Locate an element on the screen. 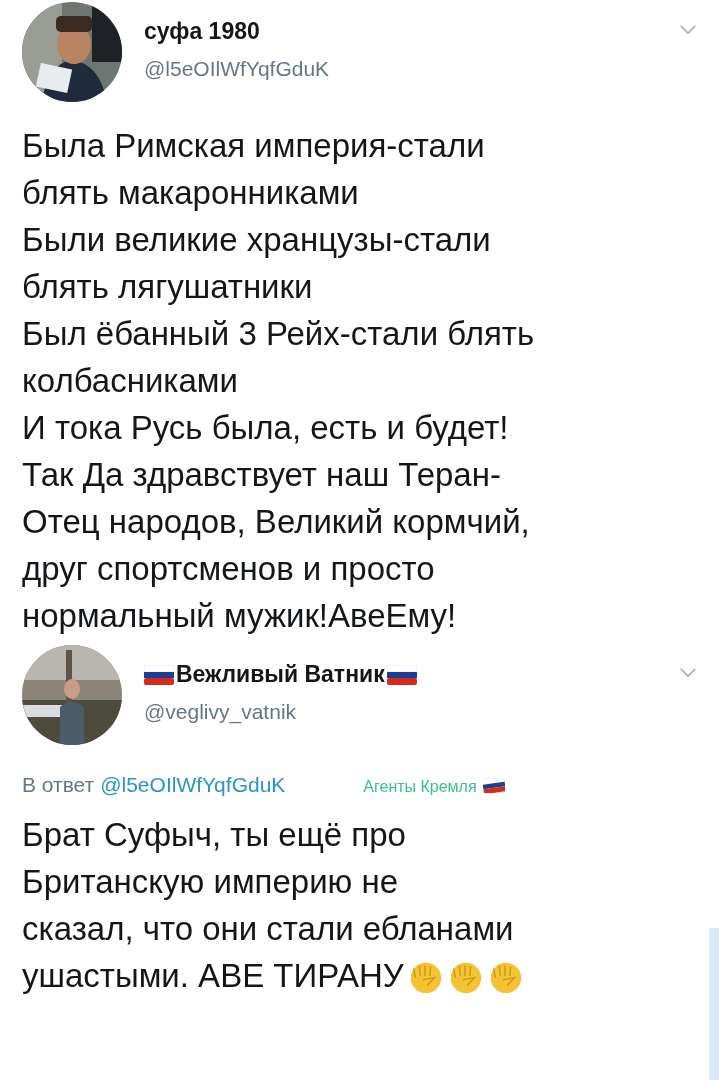 The height and width of the screenshot is (1080, 719). tweet-text: колбасниками is located at coordinates (130, 381).